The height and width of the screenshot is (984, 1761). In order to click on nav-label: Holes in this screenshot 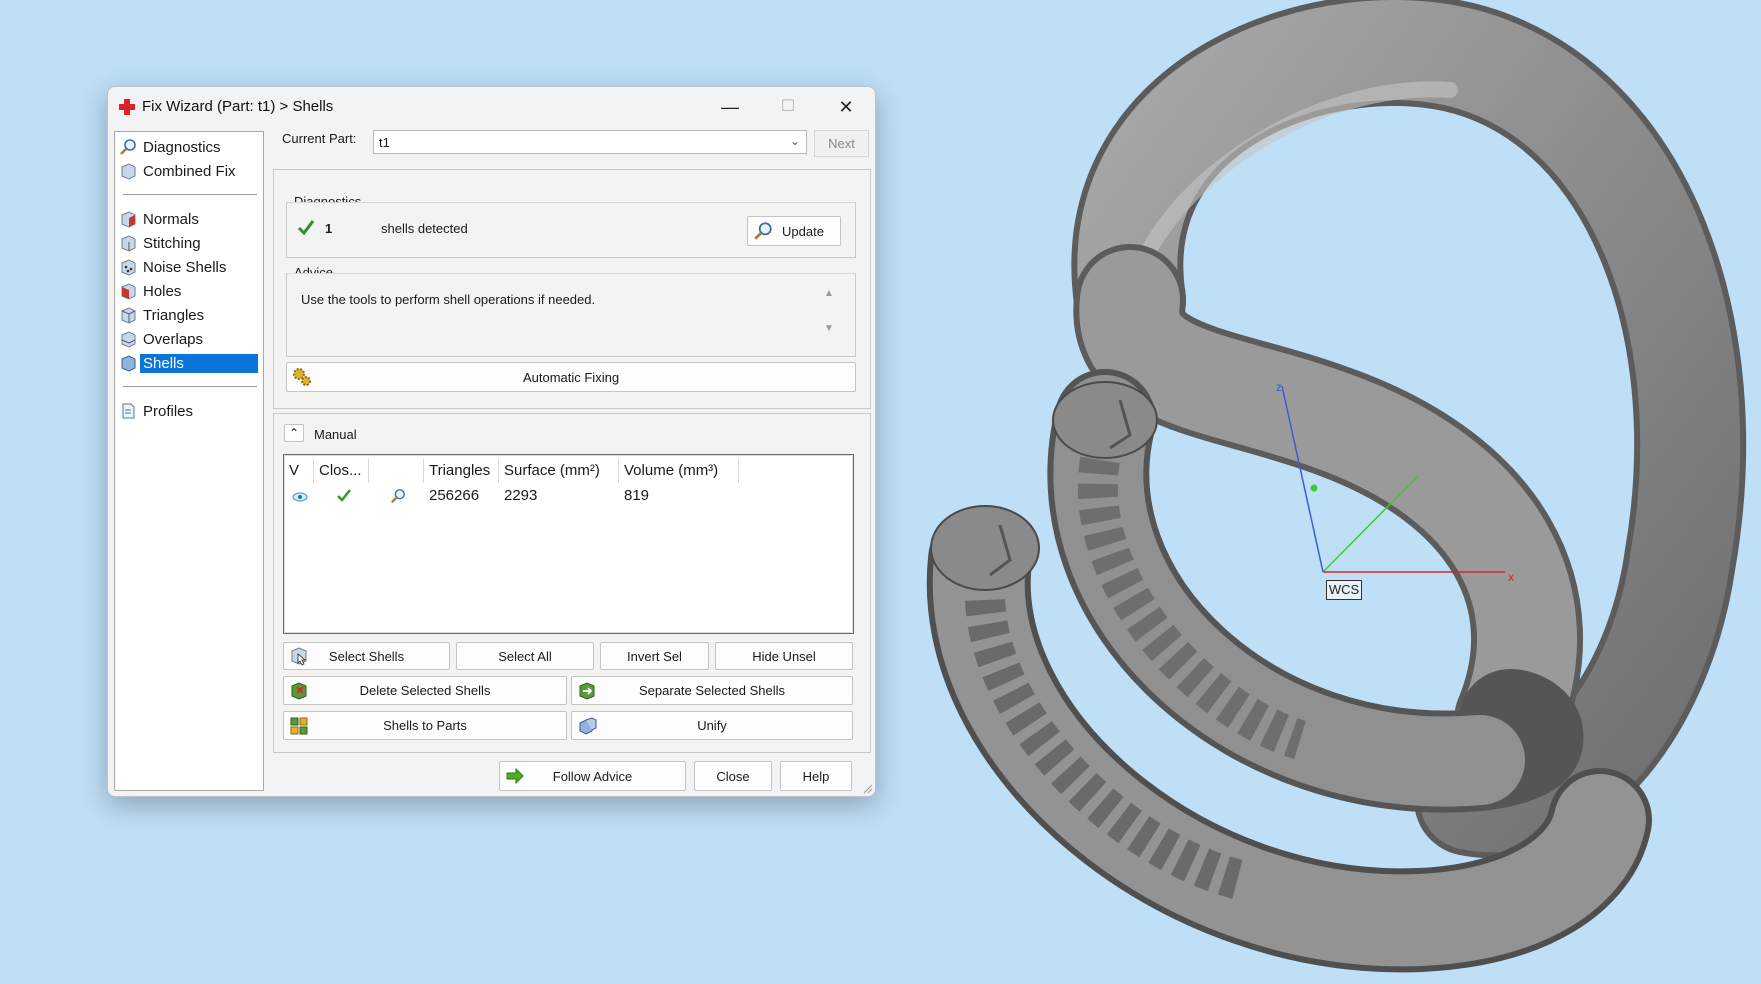, I will do `click(162, 291)`.